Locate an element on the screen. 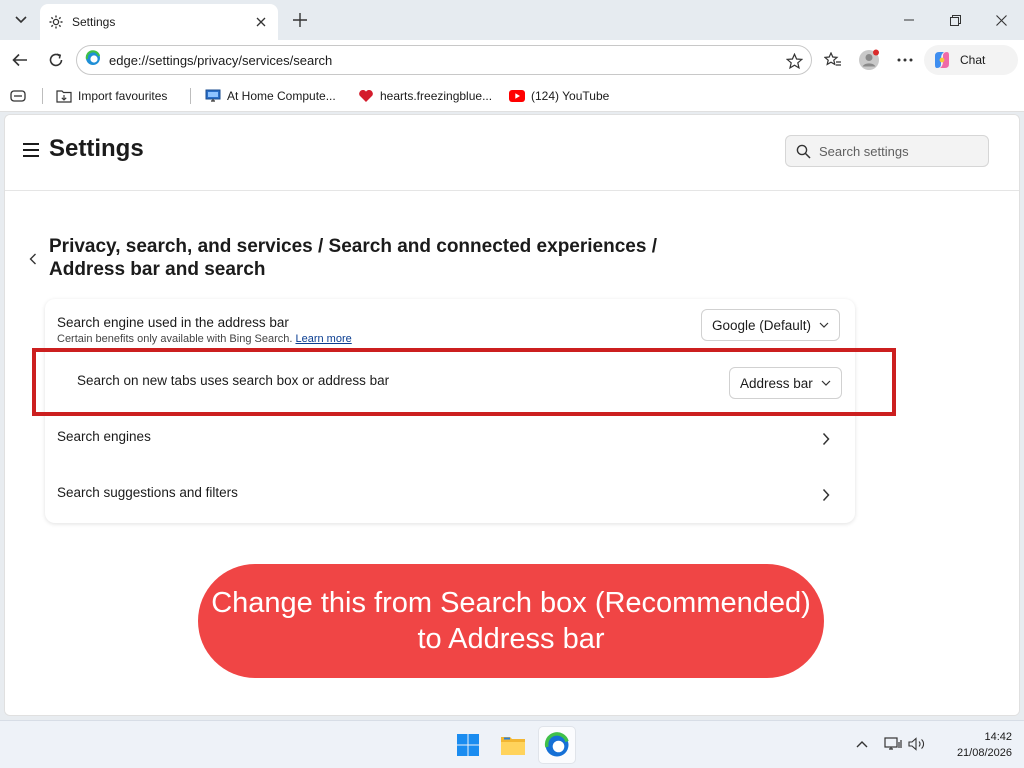 Image resolution: width=1024 pixels, height=768 pixels. chat-label: Chat is located at coordinates (973, 60).